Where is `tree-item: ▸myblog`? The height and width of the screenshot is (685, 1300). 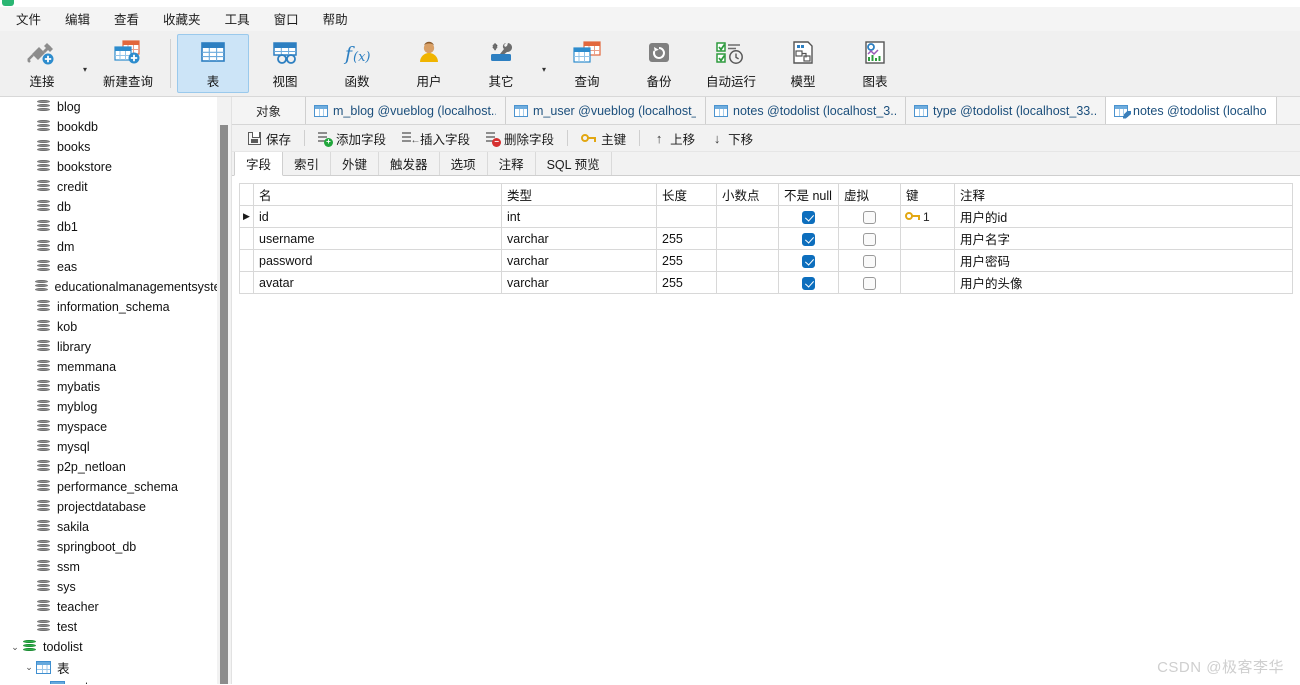 tree-item: ▸myblog is located at coordinates (115, 407).